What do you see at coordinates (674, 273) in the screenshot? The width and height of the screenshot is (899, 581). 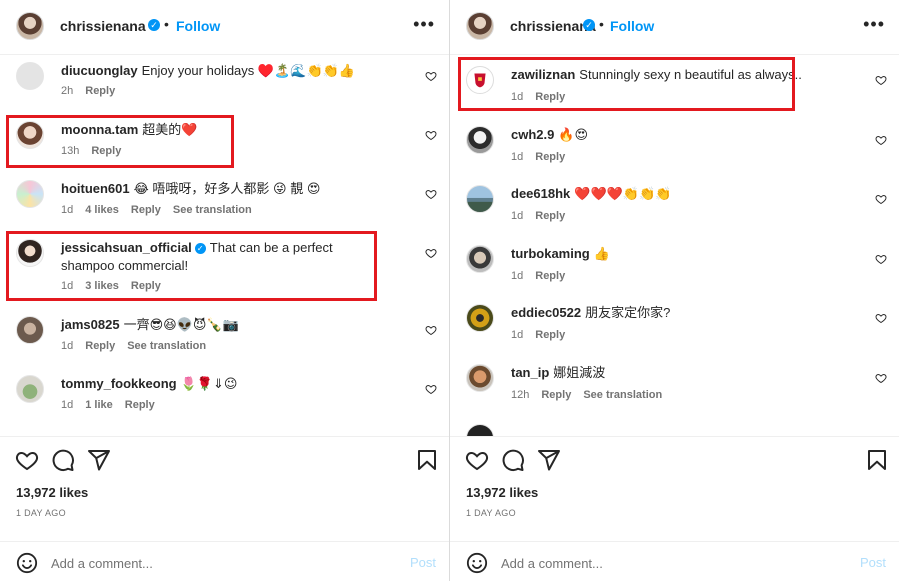 I see `comment-item: turbokaming 👍 1d Reply` at bounding box center [674, 273].